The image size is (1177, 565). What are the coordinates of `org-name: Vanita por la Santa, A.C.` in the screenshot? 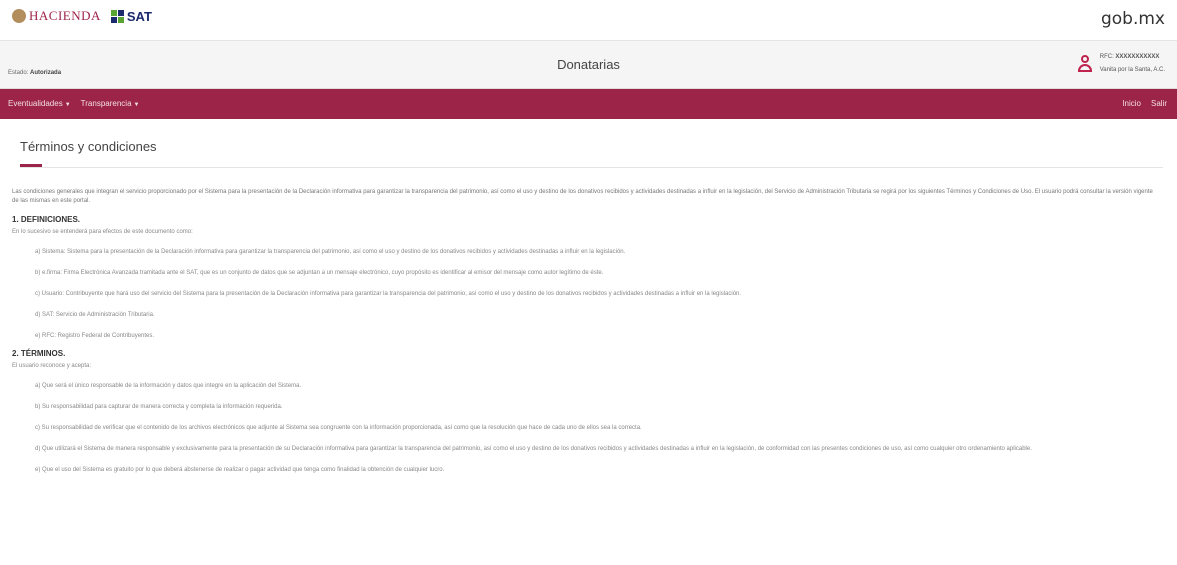 It's located at (1132, 70).